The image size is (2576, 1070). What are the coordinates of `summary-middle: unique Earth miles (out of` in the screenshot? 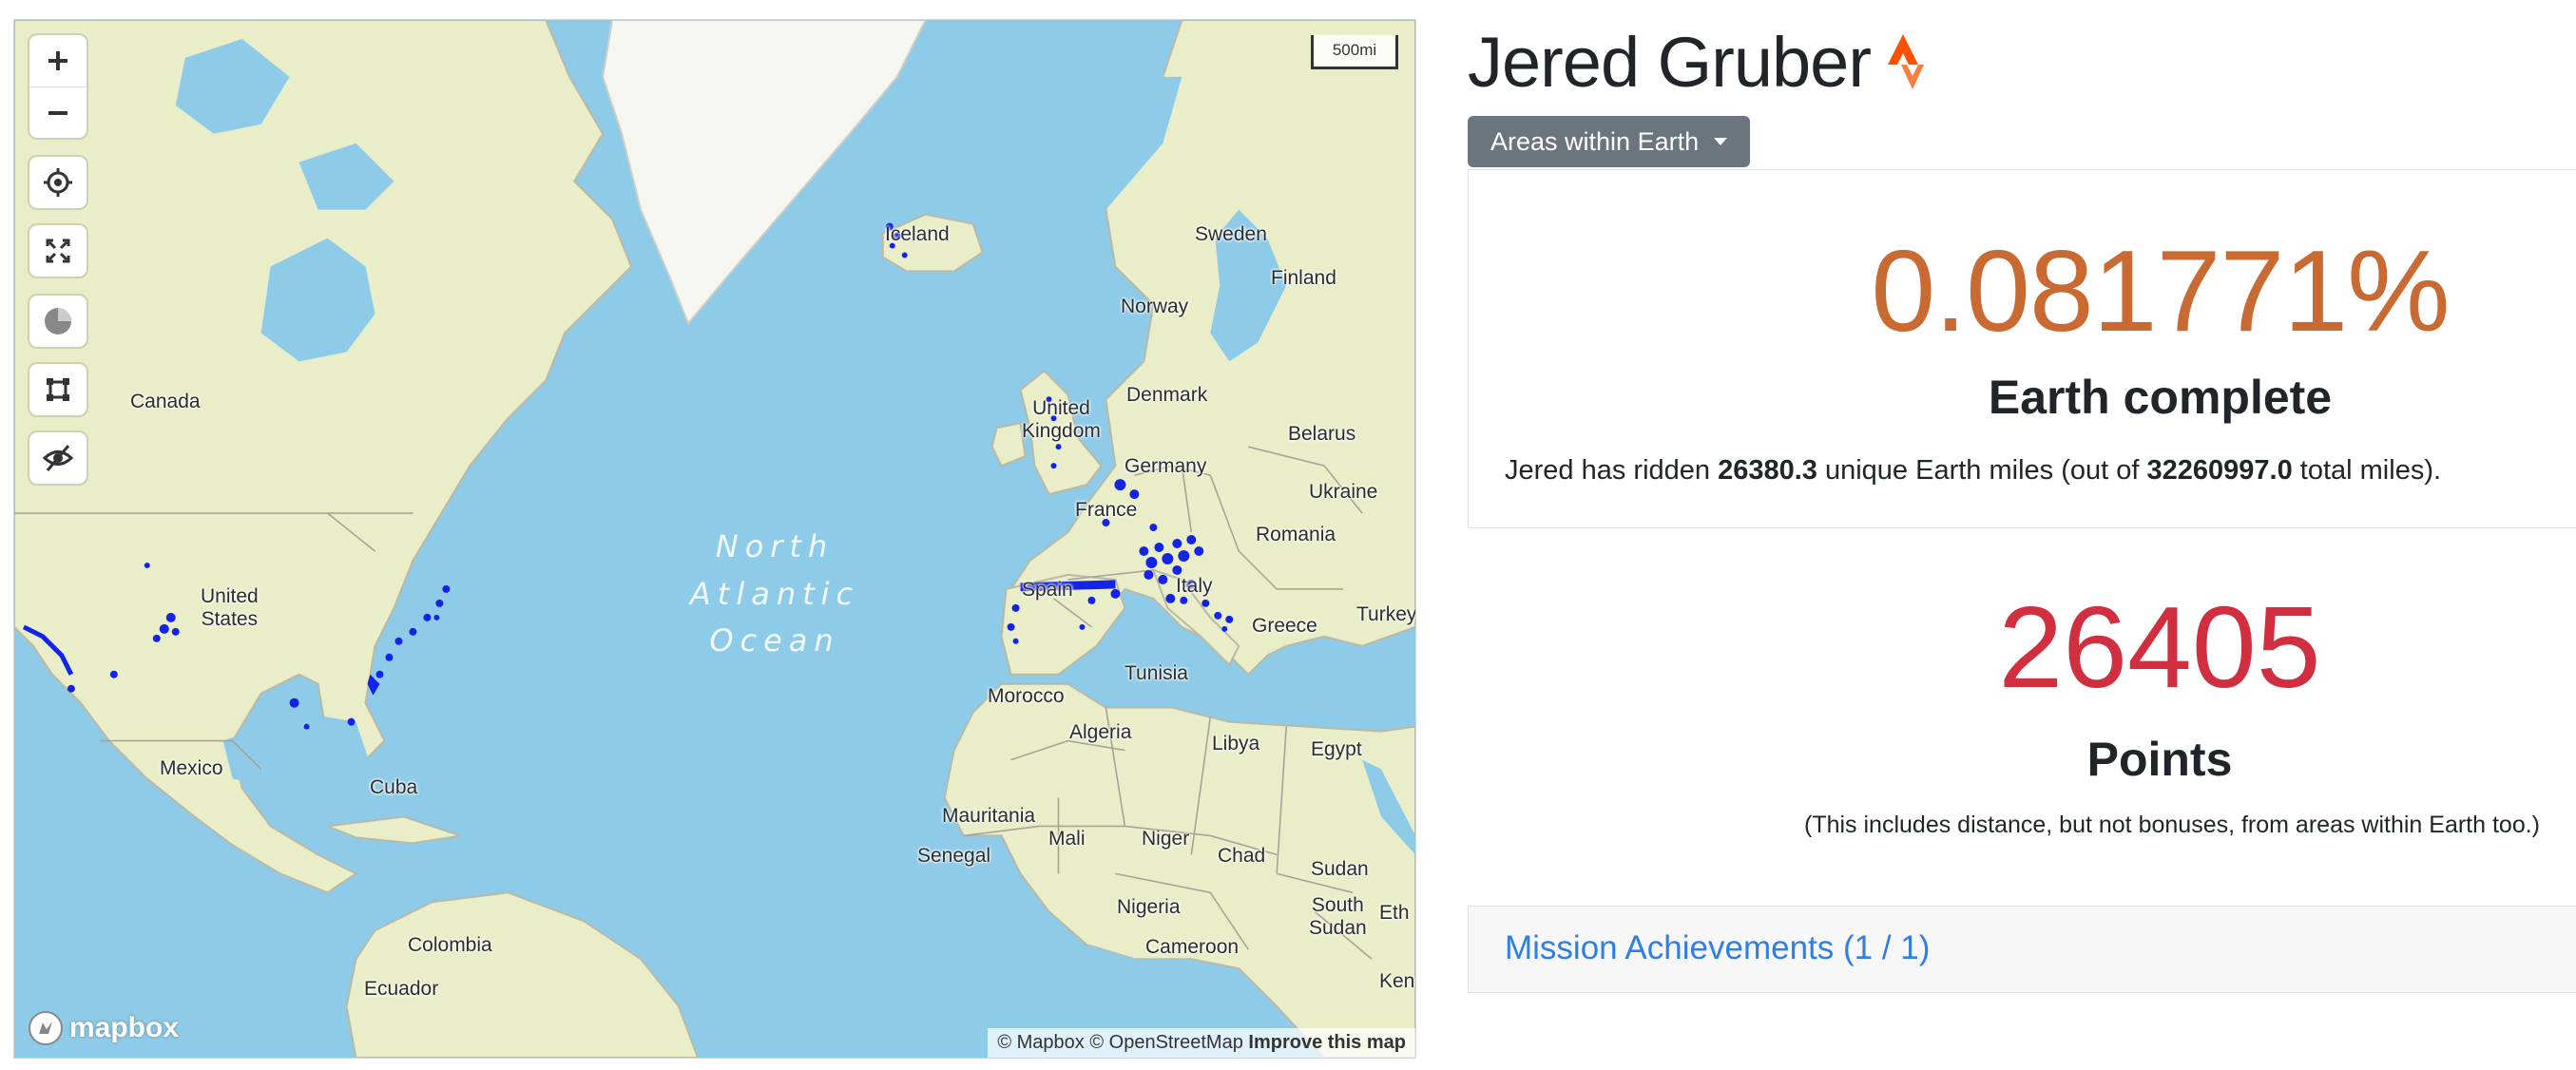 It's located at (1982, 470).